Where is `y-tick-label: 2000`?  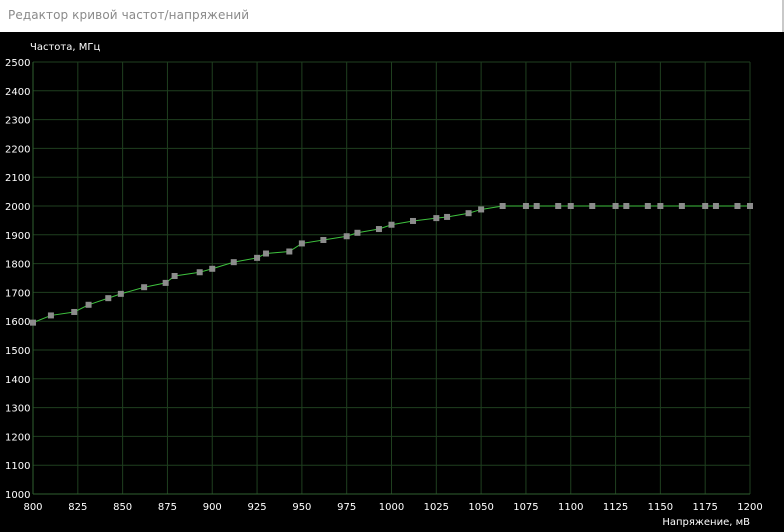
y-tick-label: 2000 is located at coordinates (17, 207).